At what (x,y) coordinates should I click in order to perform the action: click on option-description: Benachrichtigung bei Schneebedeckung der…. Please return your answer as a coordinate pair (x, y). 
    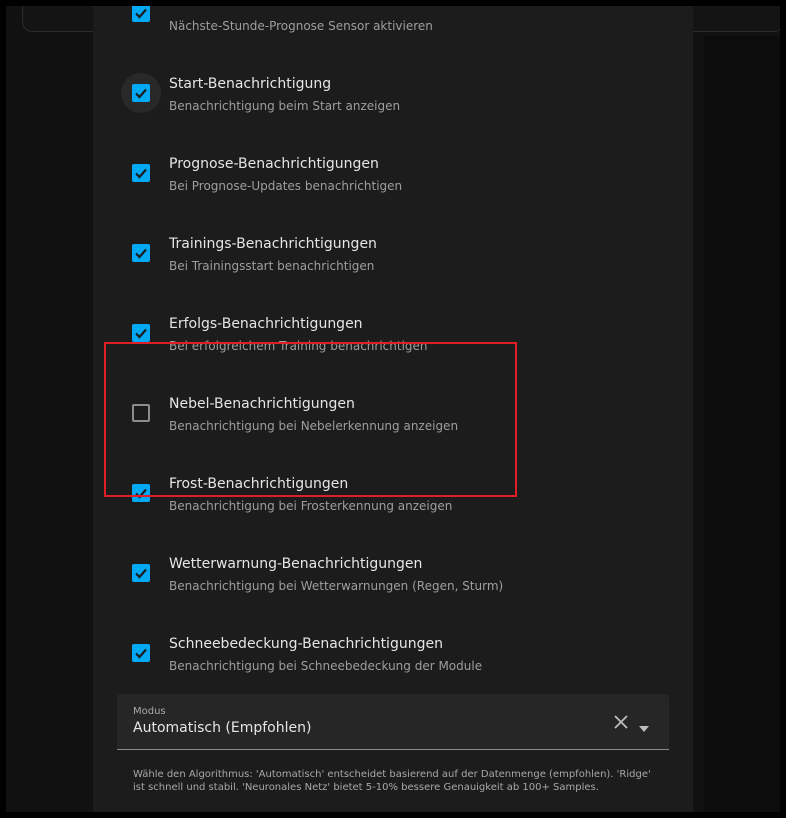
    Looking at the image, I should click on (326, 666).